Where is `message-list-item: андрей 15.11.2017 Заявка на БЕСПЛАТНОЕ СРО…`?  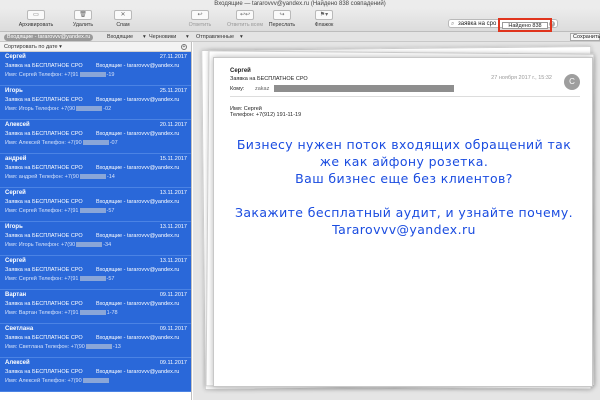 message-list-item: андрей 15.11.2017 Заявка на БЕСПЛАТНОЕ СРО… is located at coordinates (95, 171).